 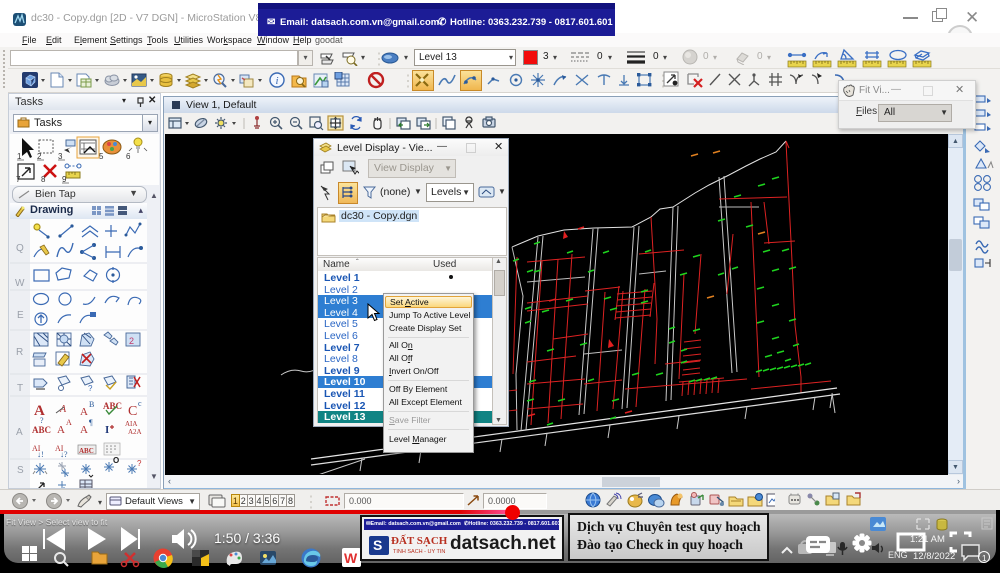 What do you see at coordinates (60, 156) in the screenshot?
I see `svg-text: 3` at bounding box center [60, 156].